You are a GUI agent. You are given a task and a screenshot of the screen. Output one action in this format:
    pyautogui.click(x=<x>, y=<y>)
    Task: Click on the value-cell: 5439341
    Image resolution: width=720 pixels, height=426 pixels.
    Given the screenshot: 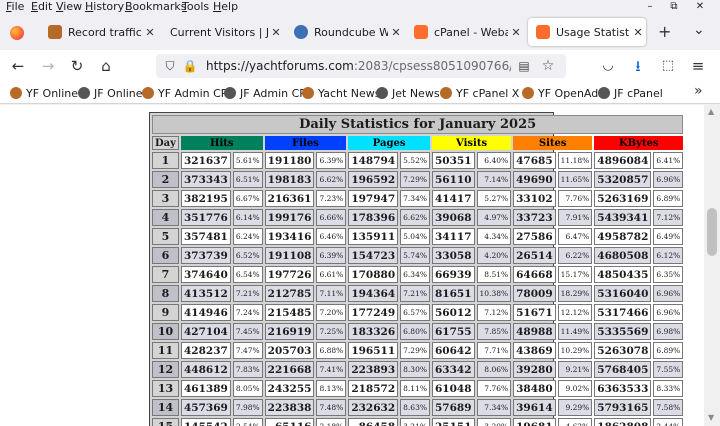 What is the action you would take?
    pyautogui.click(x=623, y=217)
    